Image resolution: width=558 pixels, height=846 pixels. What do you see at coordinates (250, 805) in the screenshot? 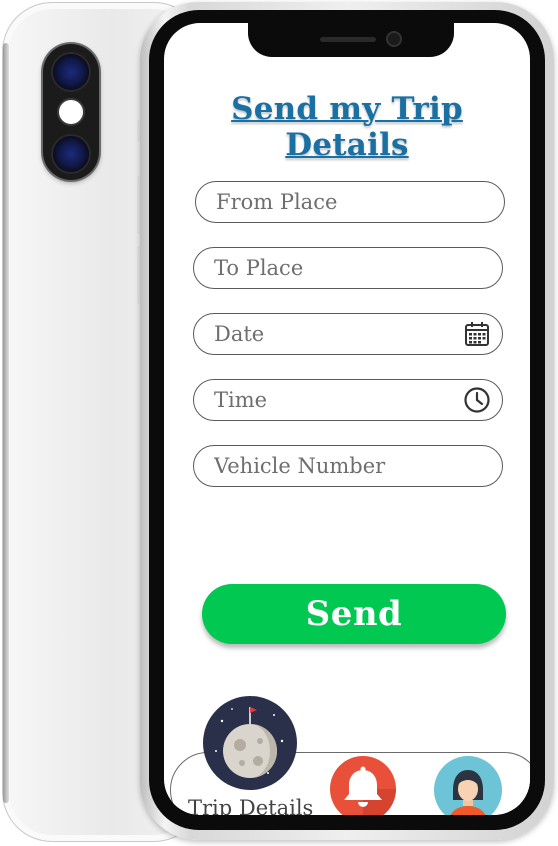
I see `nav-trip-details-label: Trip Details` at bounding box center [250, 805].